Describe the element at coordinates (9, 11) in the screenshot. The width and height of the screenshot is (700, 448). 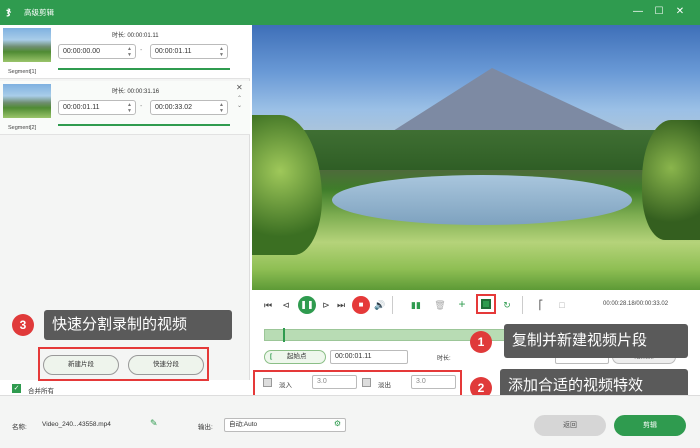
I see `app-logo: ჯ` at that location.